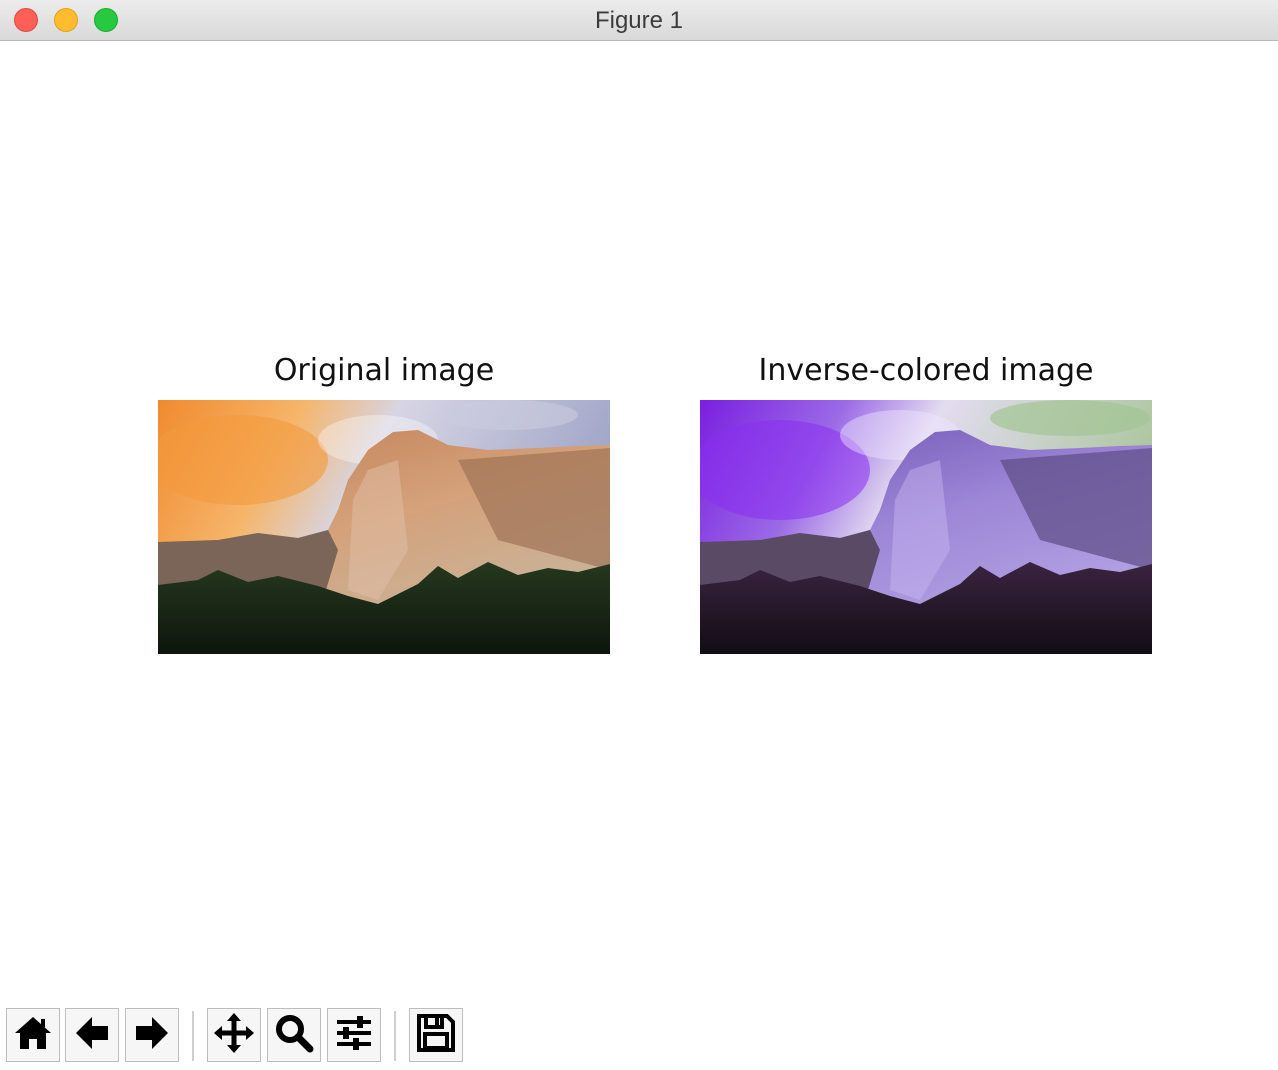 The width and height of the screenshot is (1278, 1070). Describe the element at coordinates (384, 370) in the screenshot. I see `original-image-title: Original image` at that location.